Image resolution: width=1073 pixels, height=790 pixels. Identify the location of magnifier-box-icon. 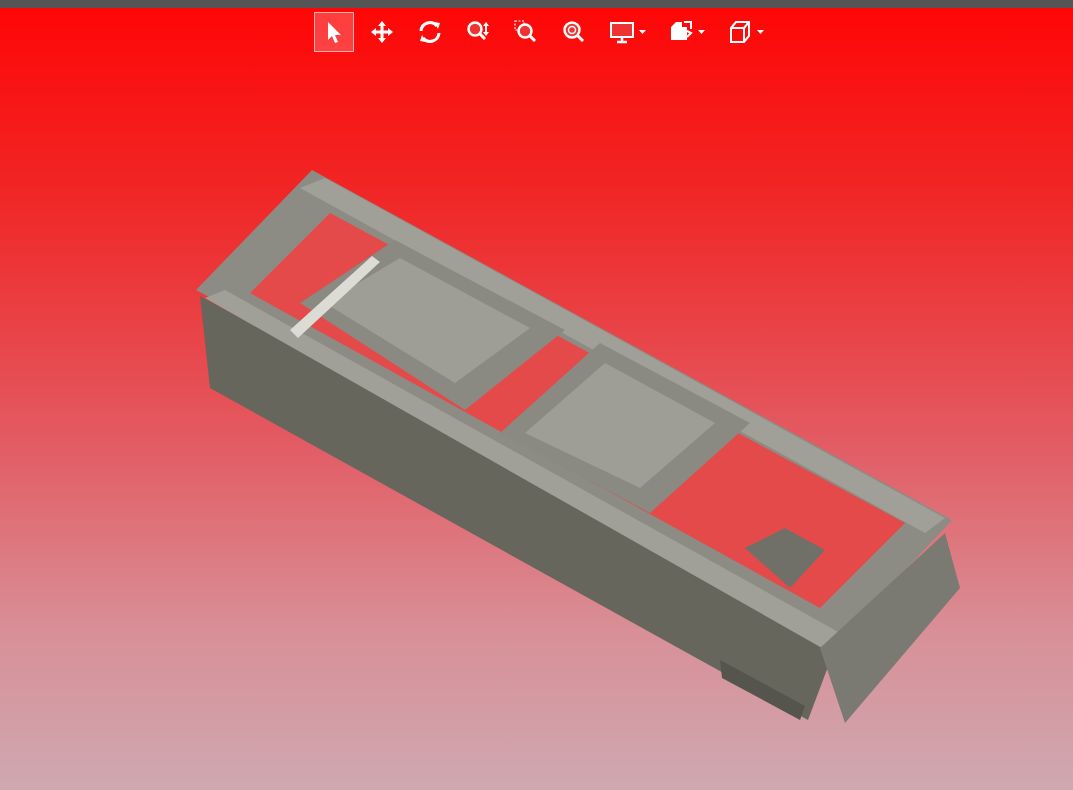
(526, 32).